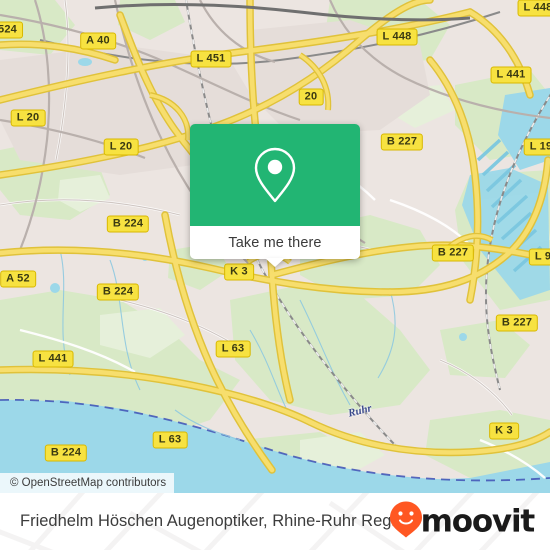  What do you see at coordinates (11, 30) in the screenshot?
I see `road-shield: A 524` at bounding box center [11, 30].